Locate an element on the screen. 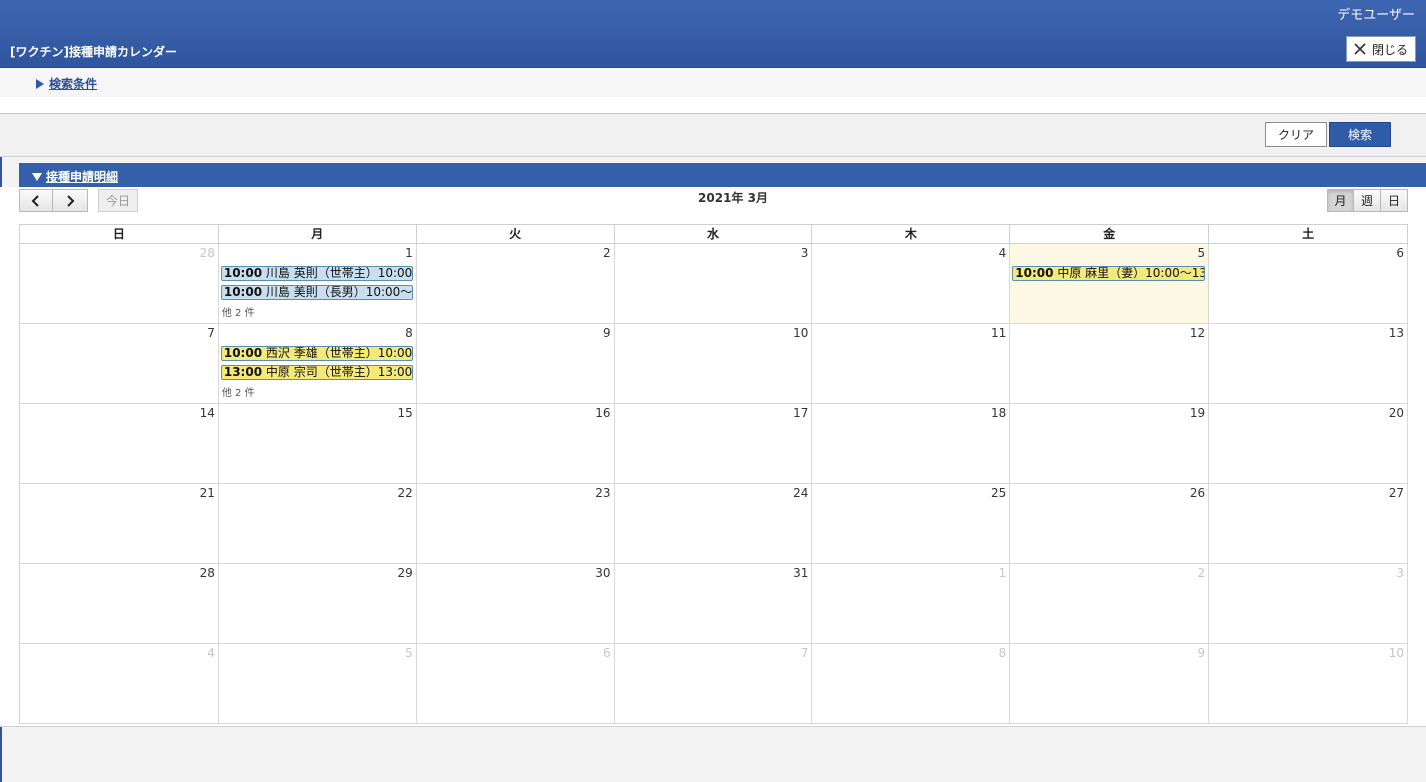  day-number: 7 is located at coordinates (804, 653).